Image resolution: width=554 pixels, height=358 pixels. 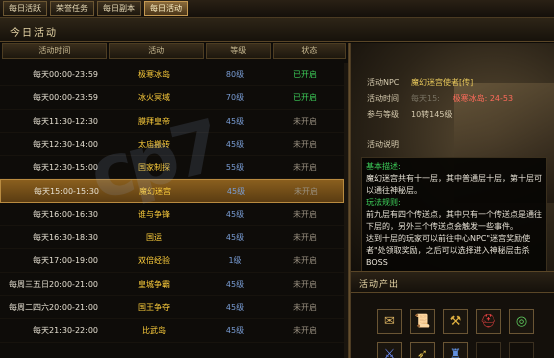 I want to click on rule-title: 玩法规则:, so click(x=383, y=202).